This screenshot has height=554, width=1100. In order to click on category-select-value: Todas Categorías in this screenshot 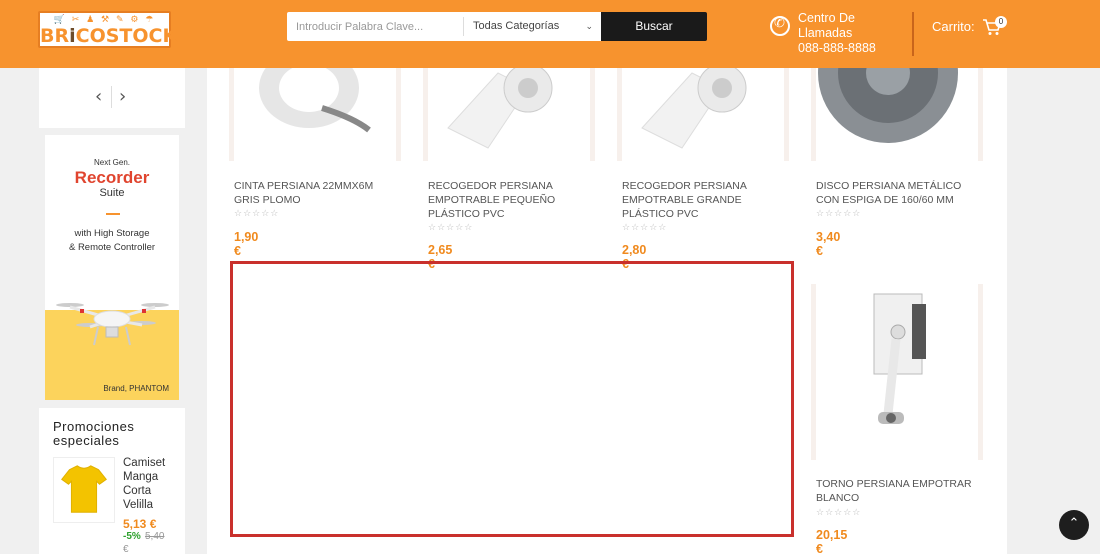, I will do `click(516, 26)`.